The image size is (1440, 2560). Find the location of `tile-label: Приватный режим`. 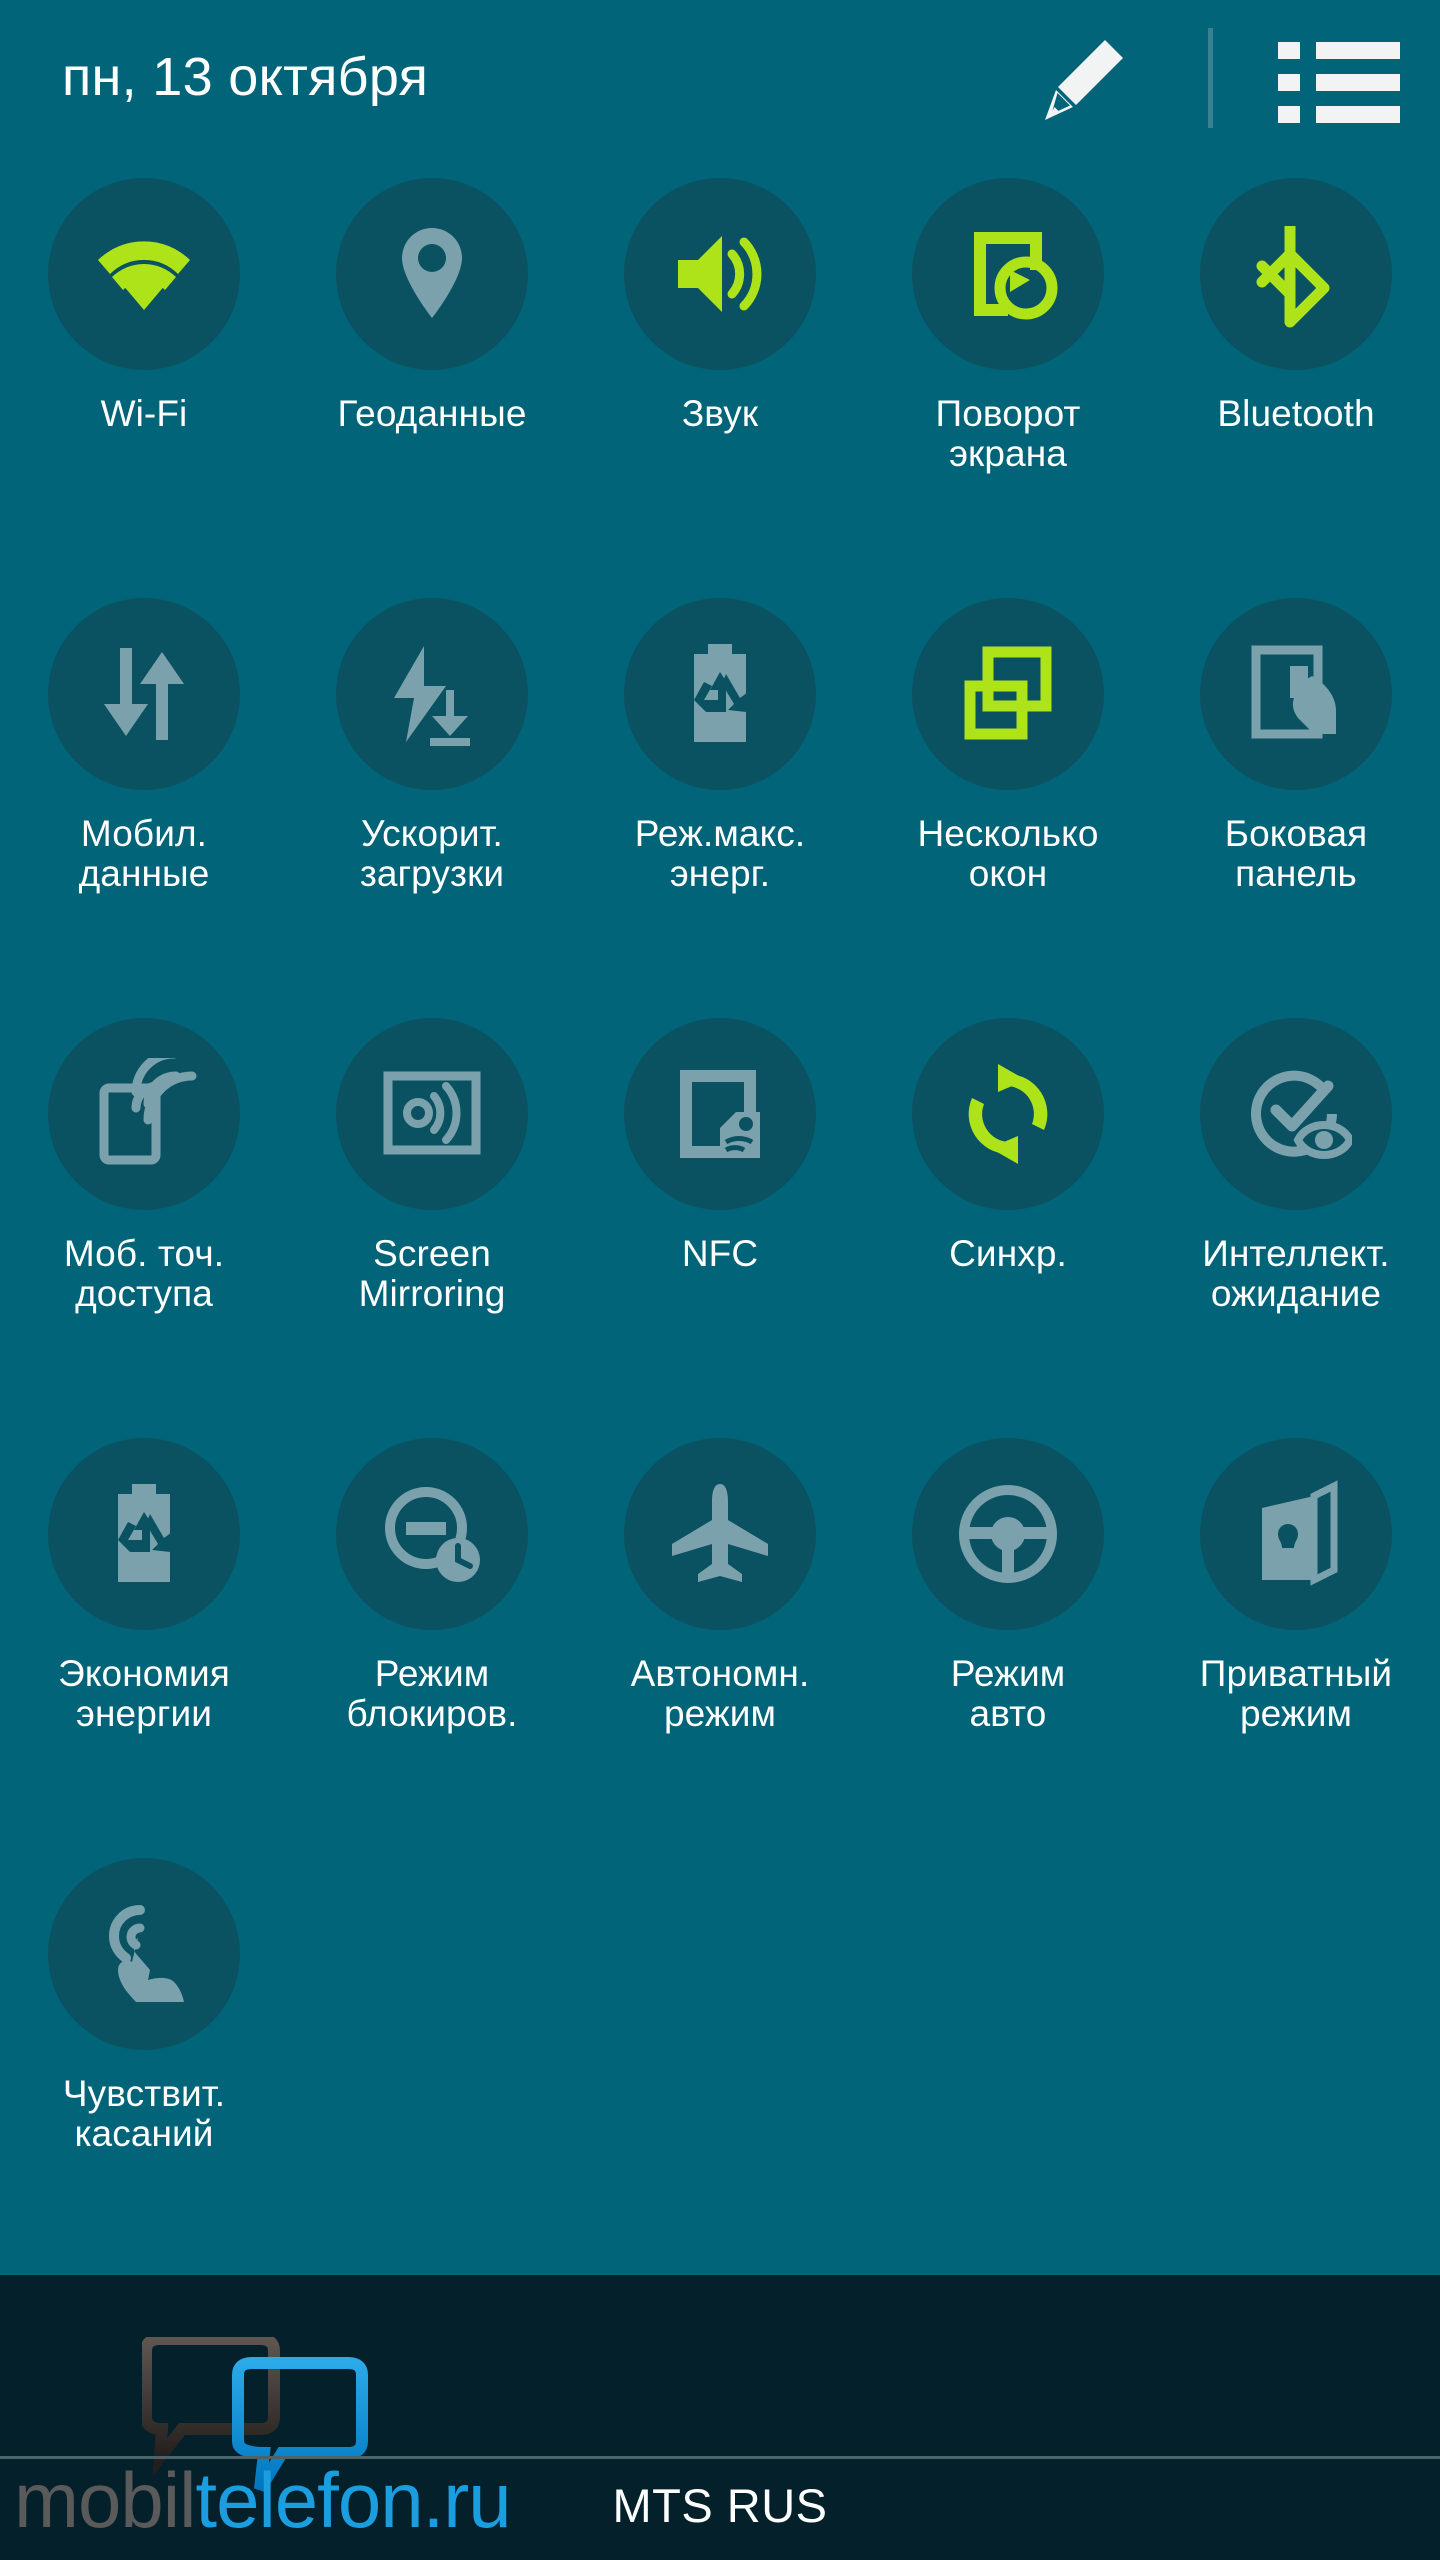

tile-label: Приватный режим is located at coordinates (1296, 1693).